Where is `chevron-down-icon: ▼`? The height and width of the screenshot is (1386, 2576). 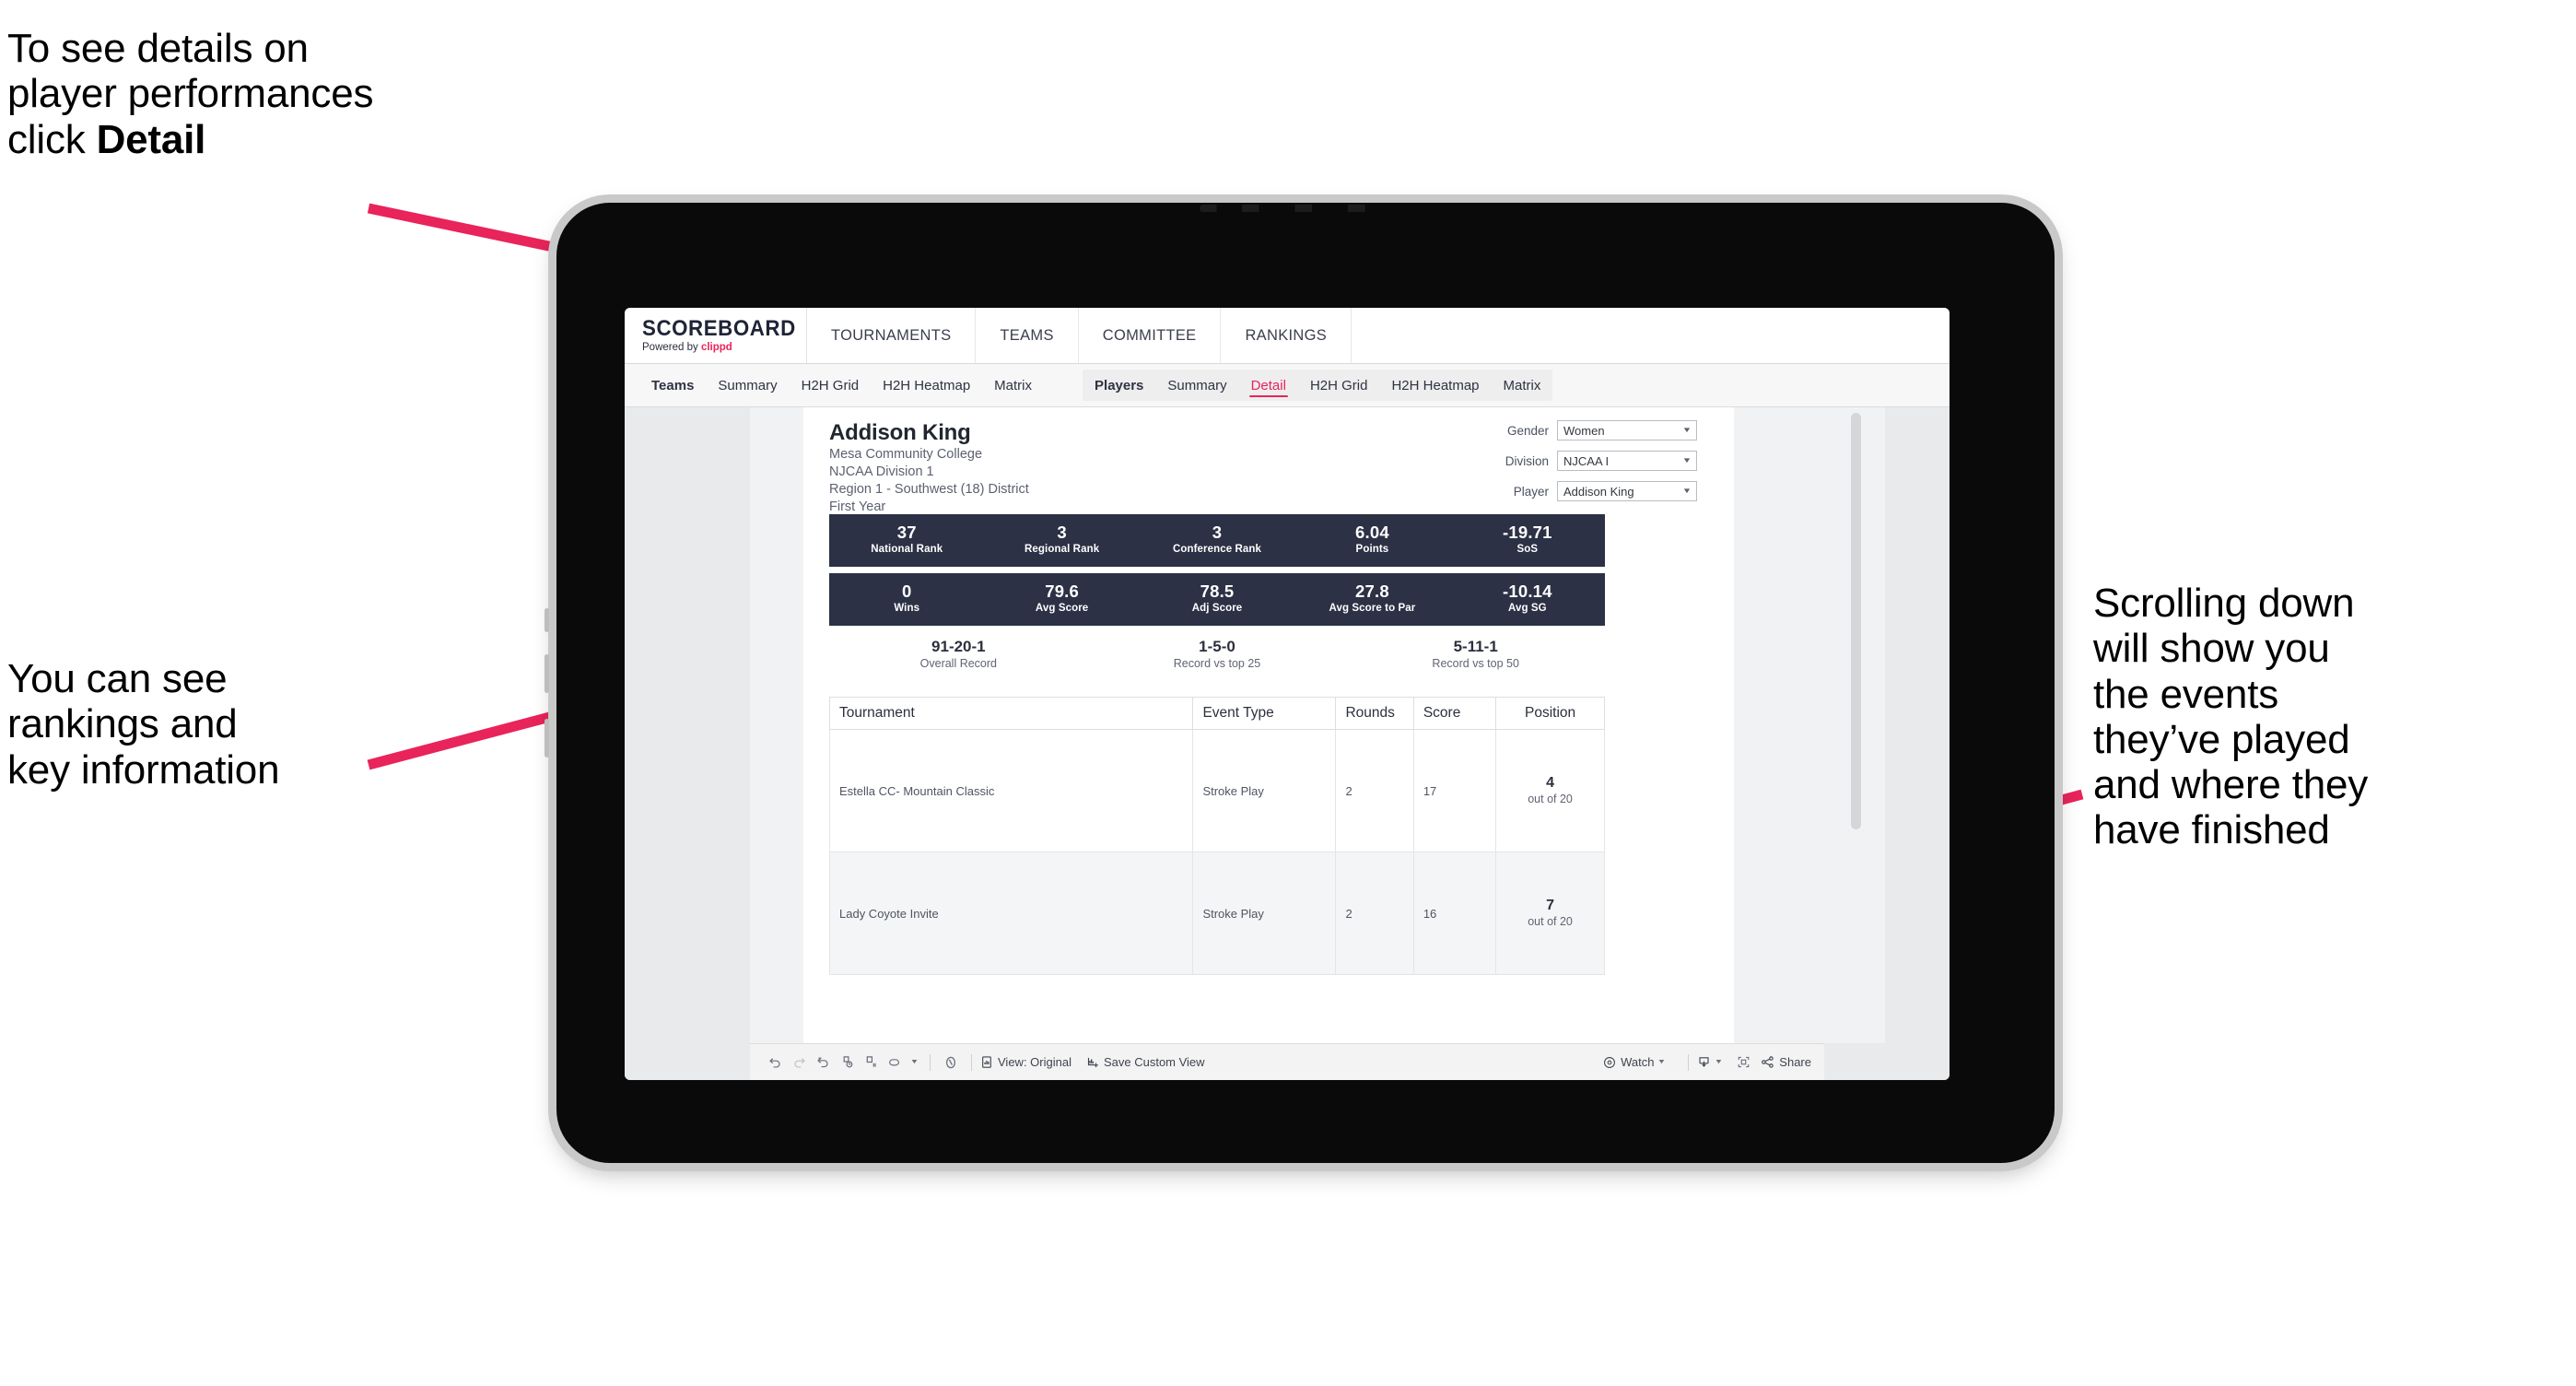
chevron-down-icon: ▼ is located at coordinates (1719, 1062).